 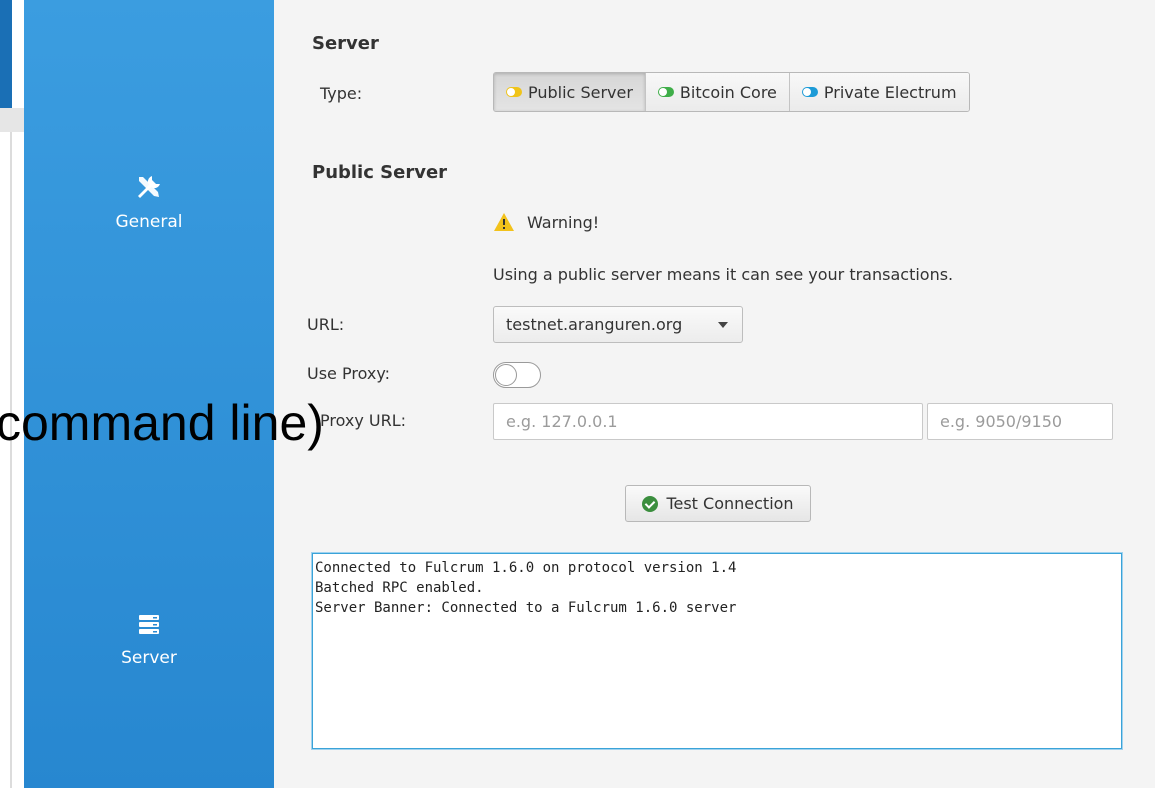 I want to click on test-connection-button: Test Connection, so click(x=718, y=503).